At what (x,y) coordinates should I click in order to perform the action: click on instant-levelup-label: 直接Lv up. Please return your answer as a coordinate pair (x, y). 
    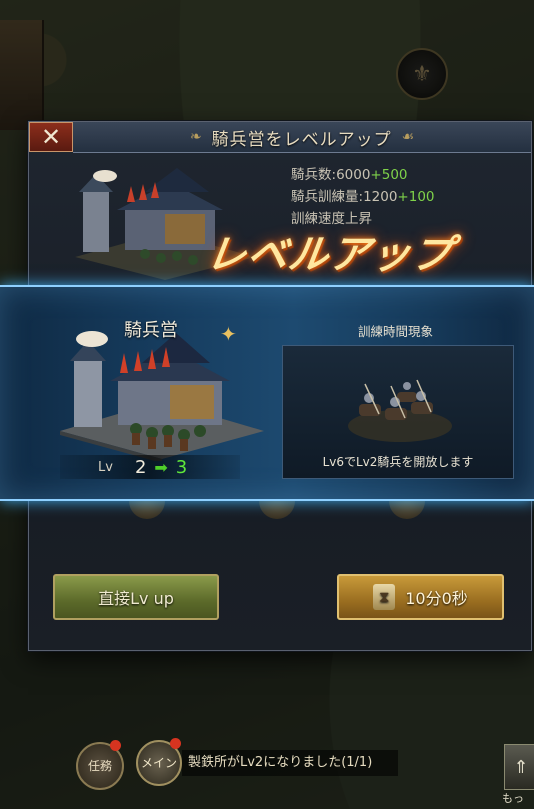
    Looking at the image, I should click on (136, 598).